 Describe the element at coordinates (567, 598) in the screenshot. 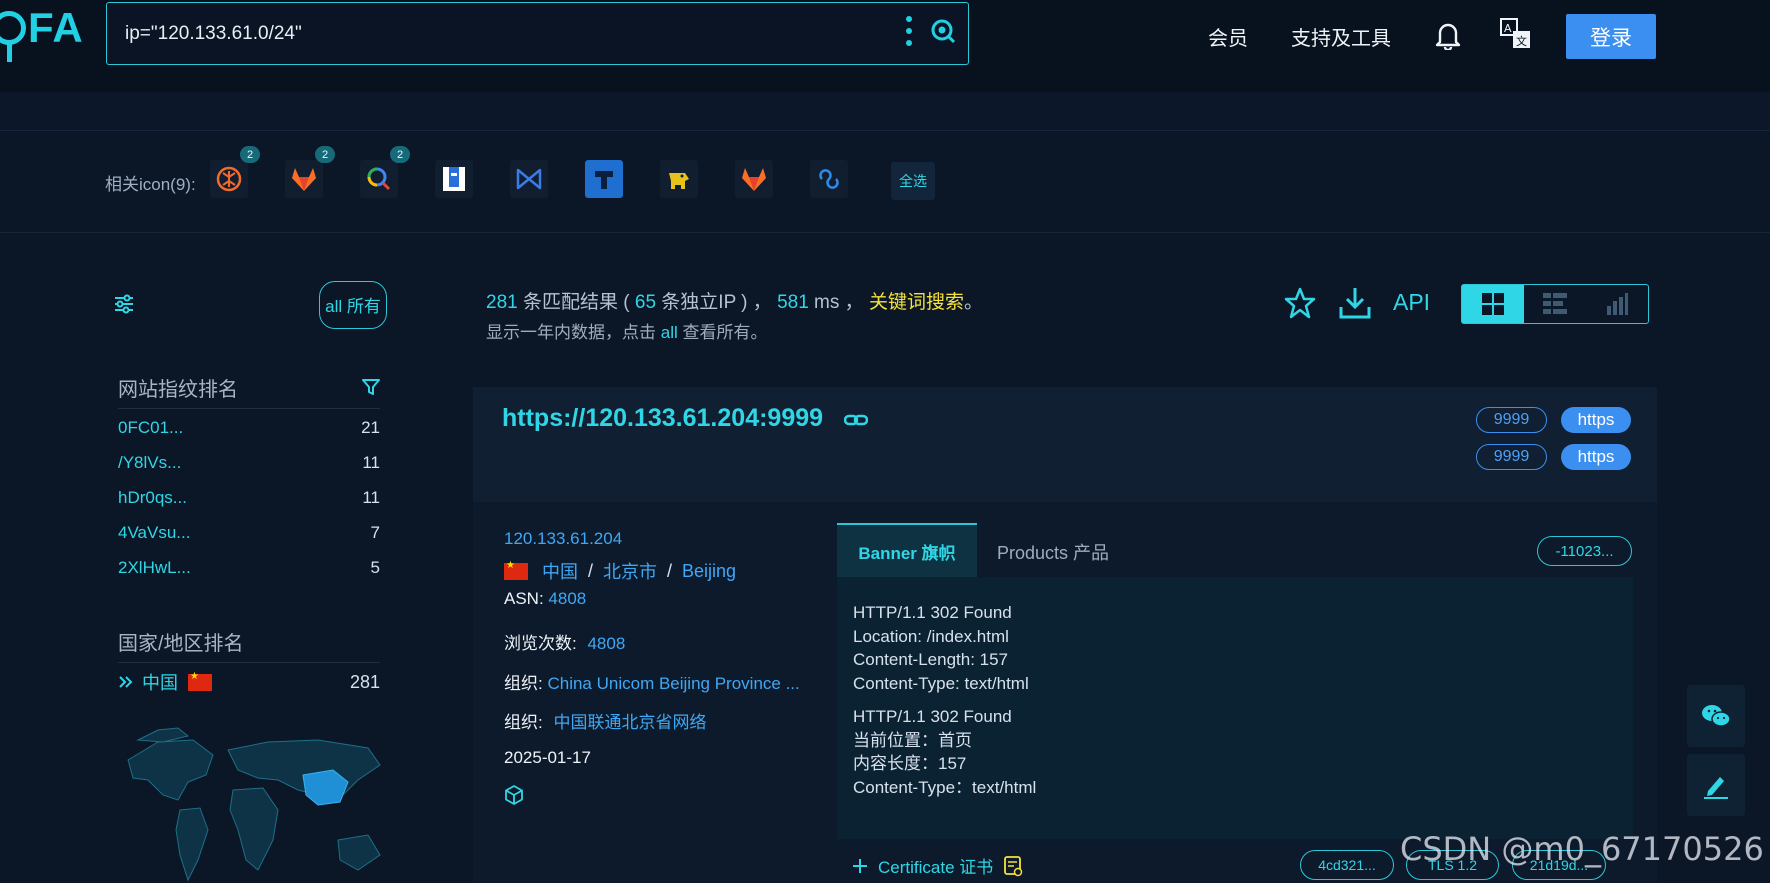

I see `asn-value: 4808` at that location.